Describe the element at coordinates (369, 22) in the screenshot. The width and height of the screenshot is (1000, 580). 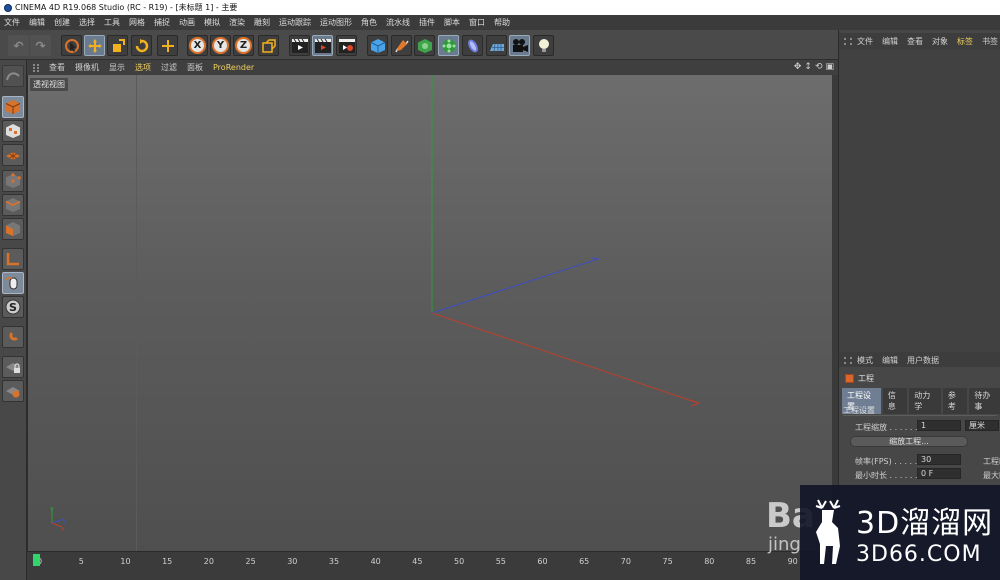
I see `menu-character: 角色` at that location.